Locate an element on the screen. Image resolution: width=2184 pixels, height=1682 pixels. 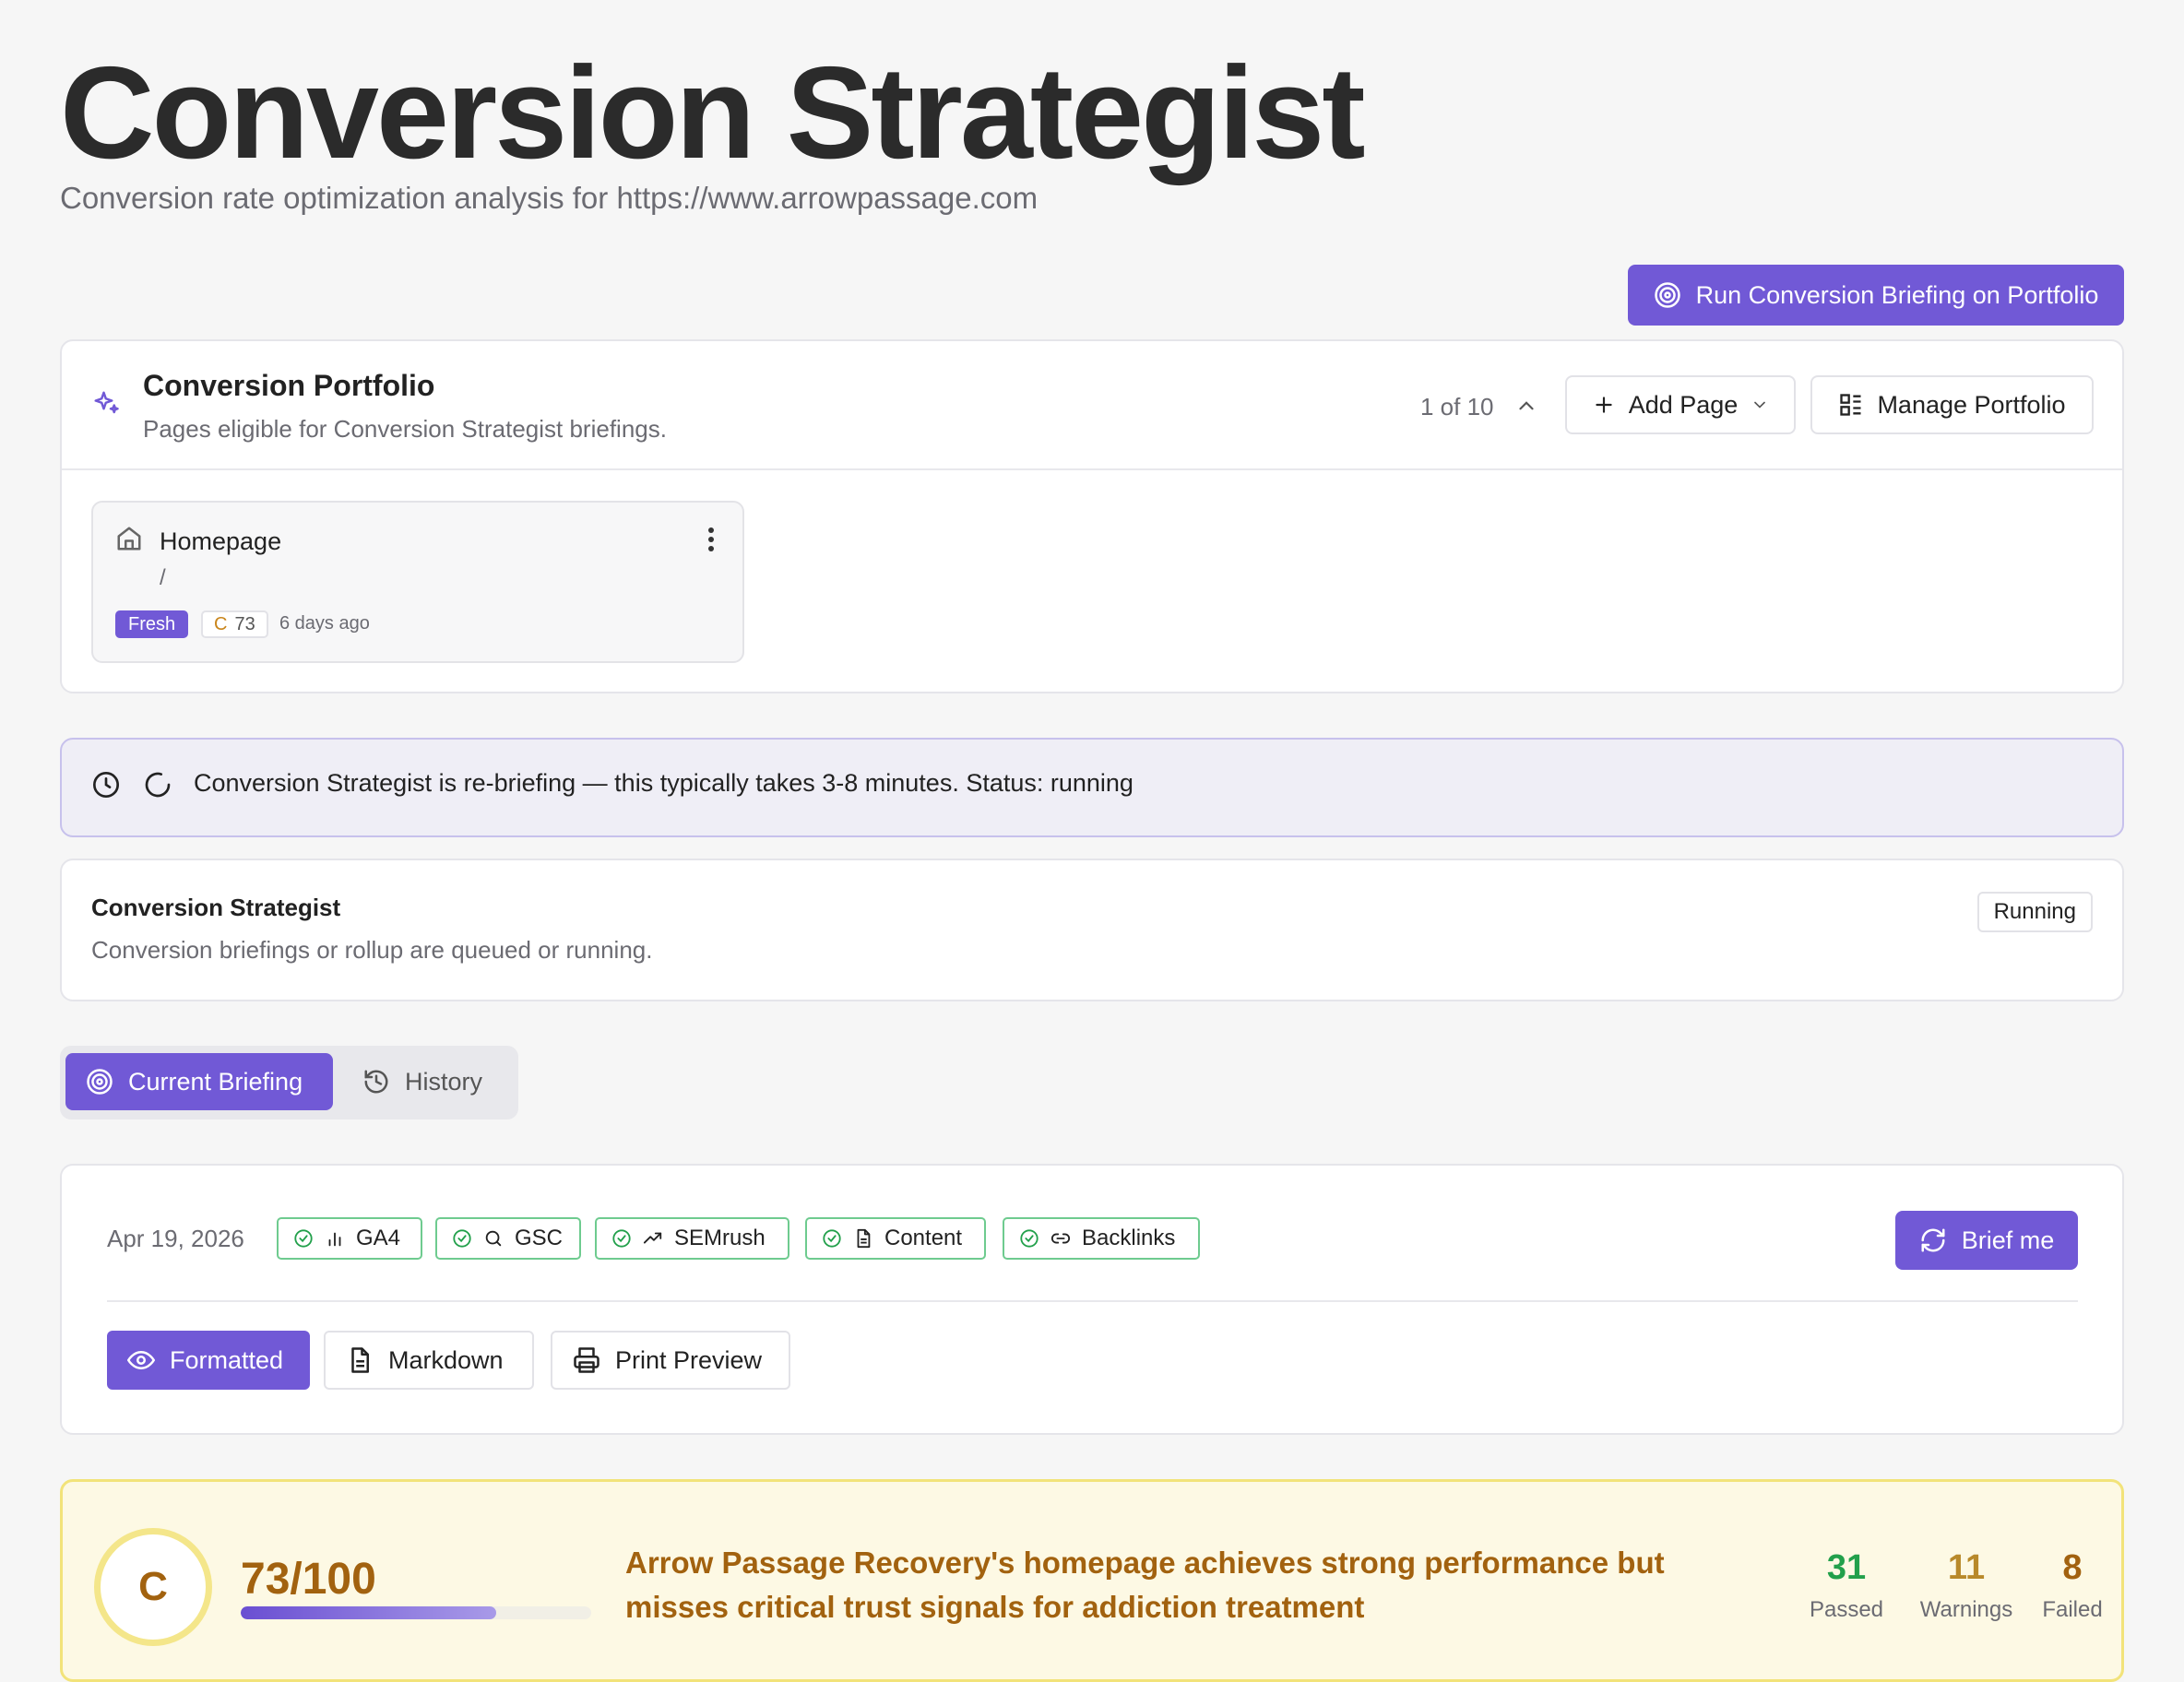
home-icon is located at coordinates (129, 538).